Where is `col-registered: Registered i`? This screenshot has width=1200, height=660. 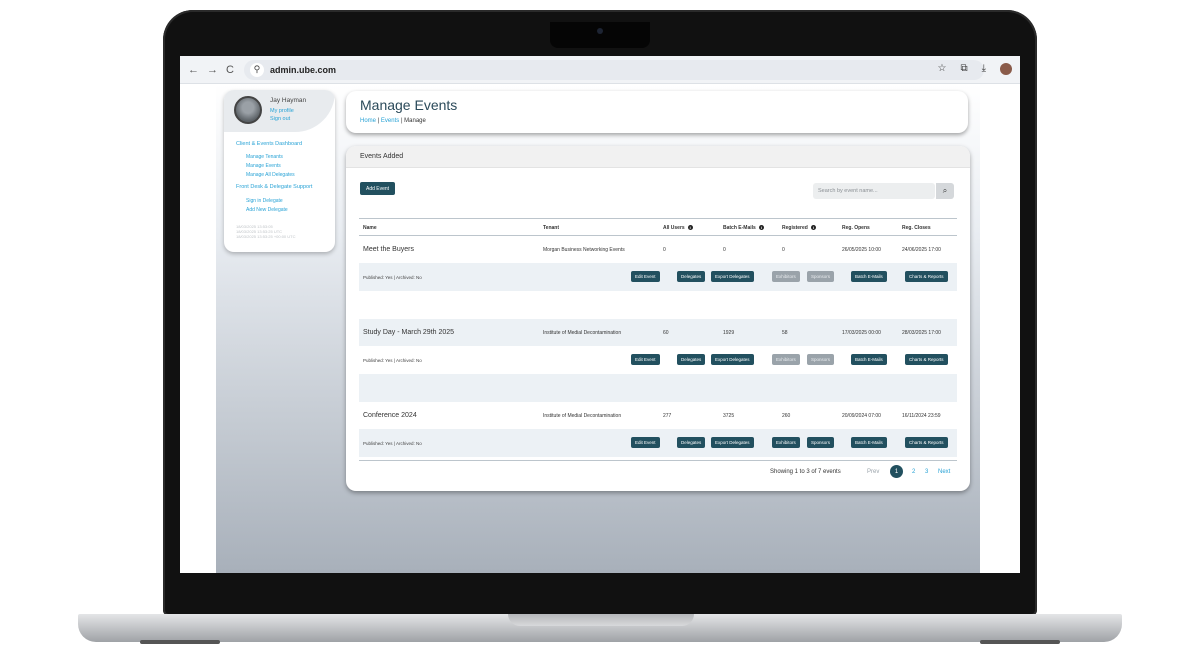 col-registered: Registered i is located at coordinates (799, 228).